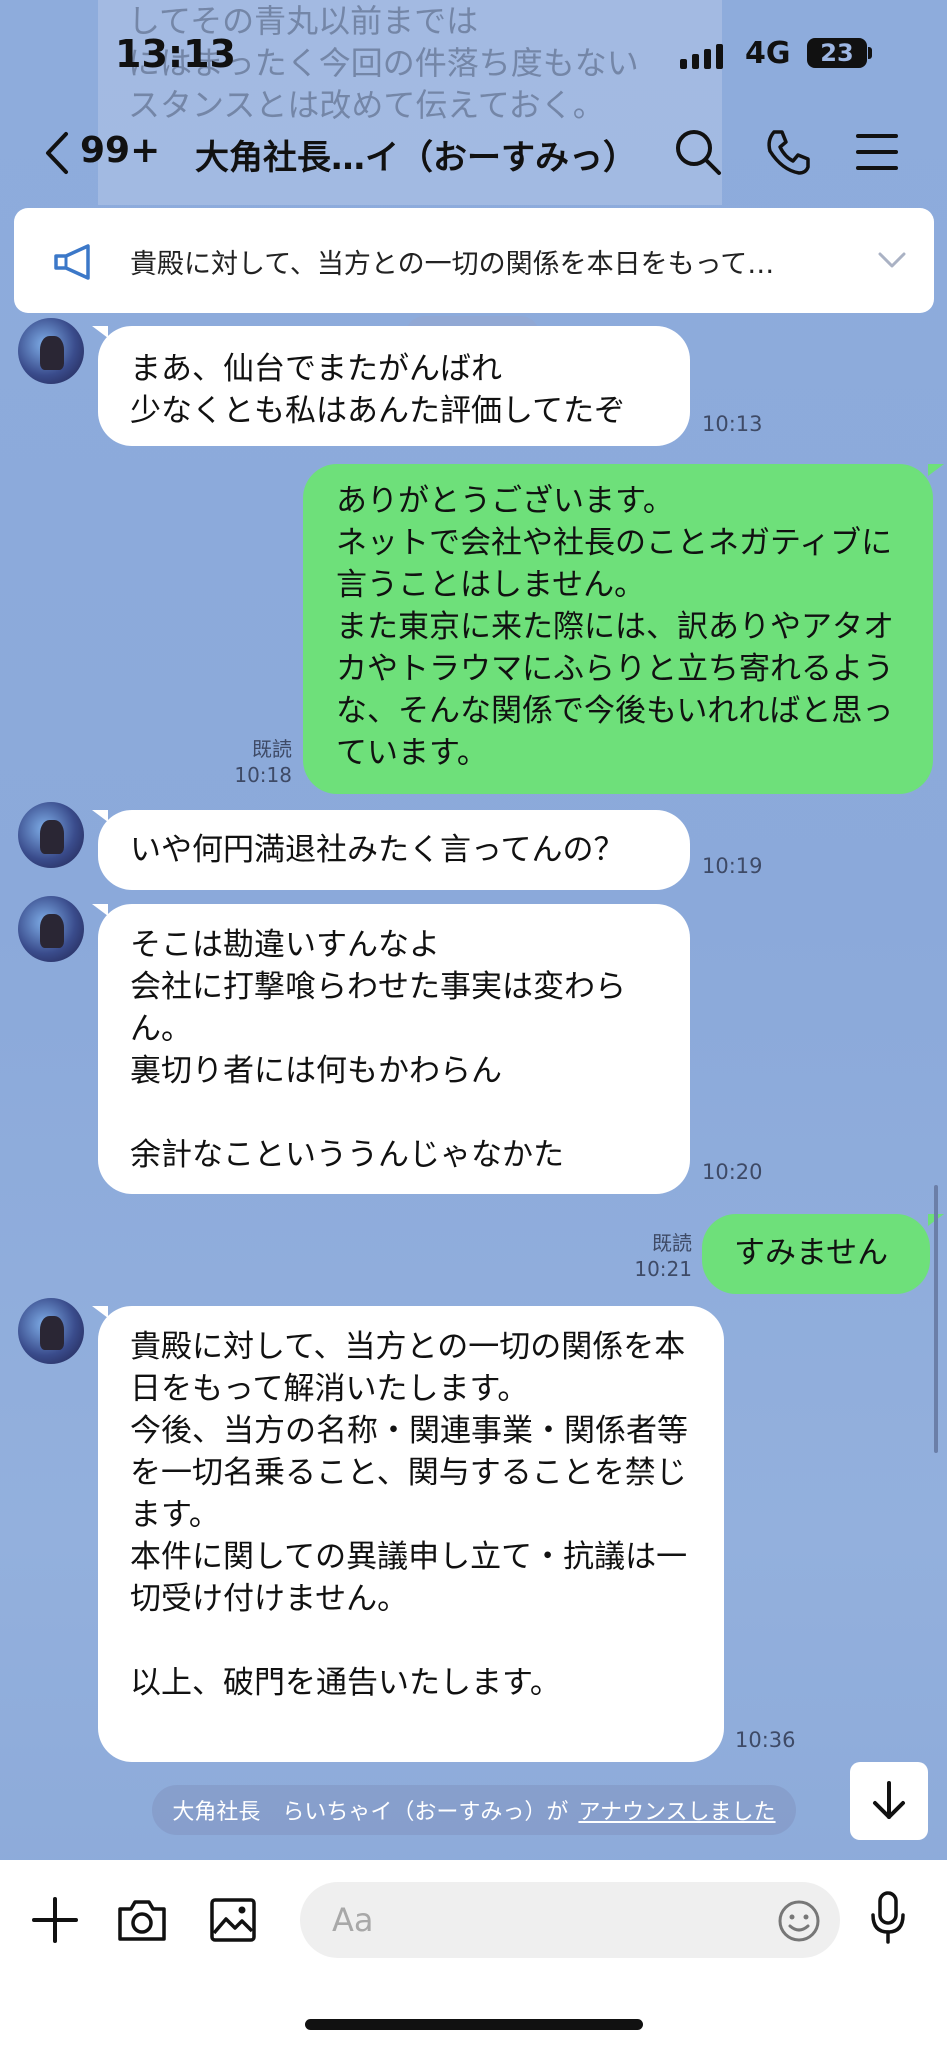  I want to click on camera-icon, so click(142, 1920).